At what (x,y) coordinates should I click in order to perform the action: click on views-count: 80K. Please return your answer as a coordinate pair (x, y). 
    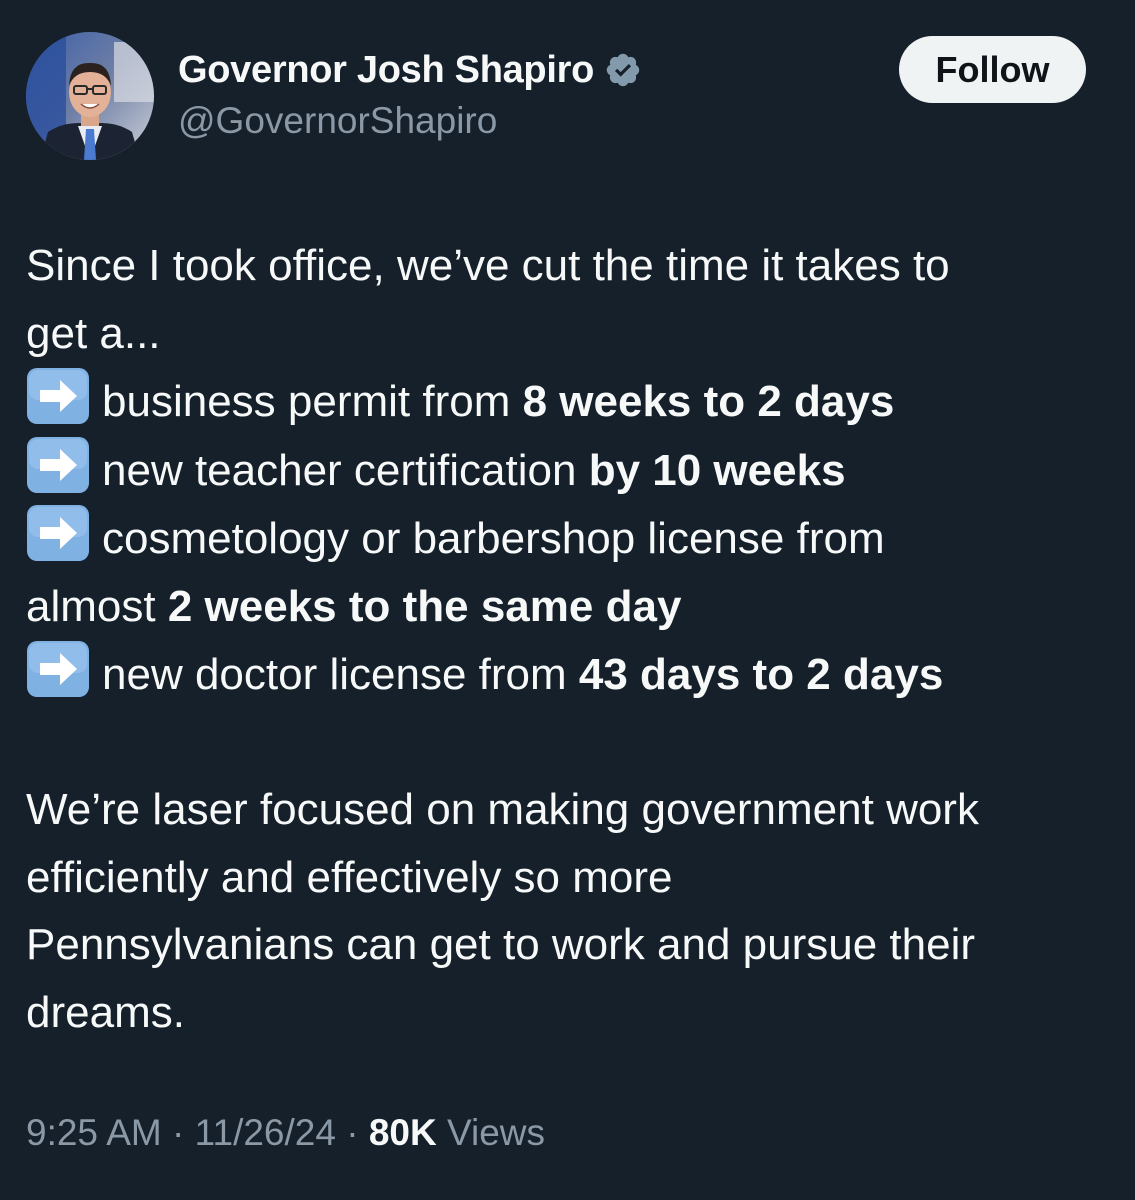
    Looking at the image, I should click on (403, 1132).